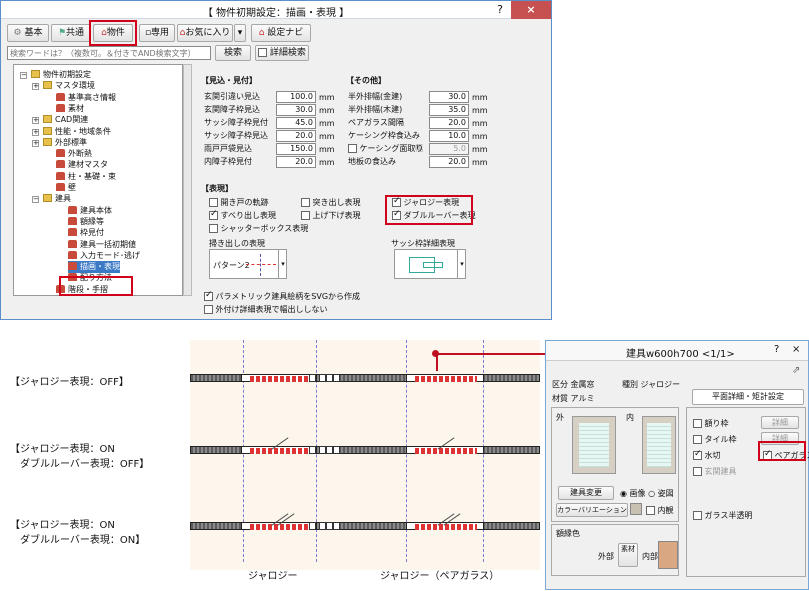 The image size is (809, 591). I want to click on hyogen-option: 上げ下げ表現, so click(331, 215).